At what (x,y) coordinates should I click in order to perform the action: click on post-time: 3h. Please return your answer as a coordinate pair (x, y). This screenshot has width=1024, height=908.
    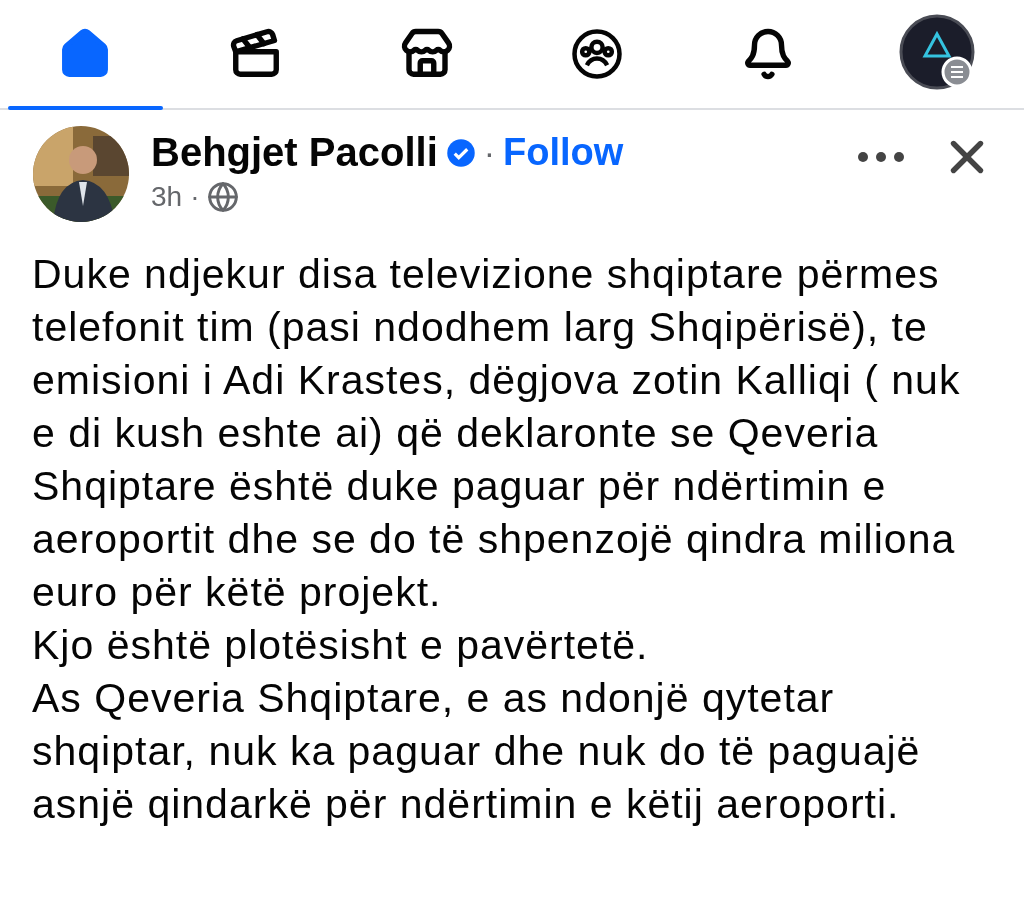
    Looking at the image, I should click on (167, 197).